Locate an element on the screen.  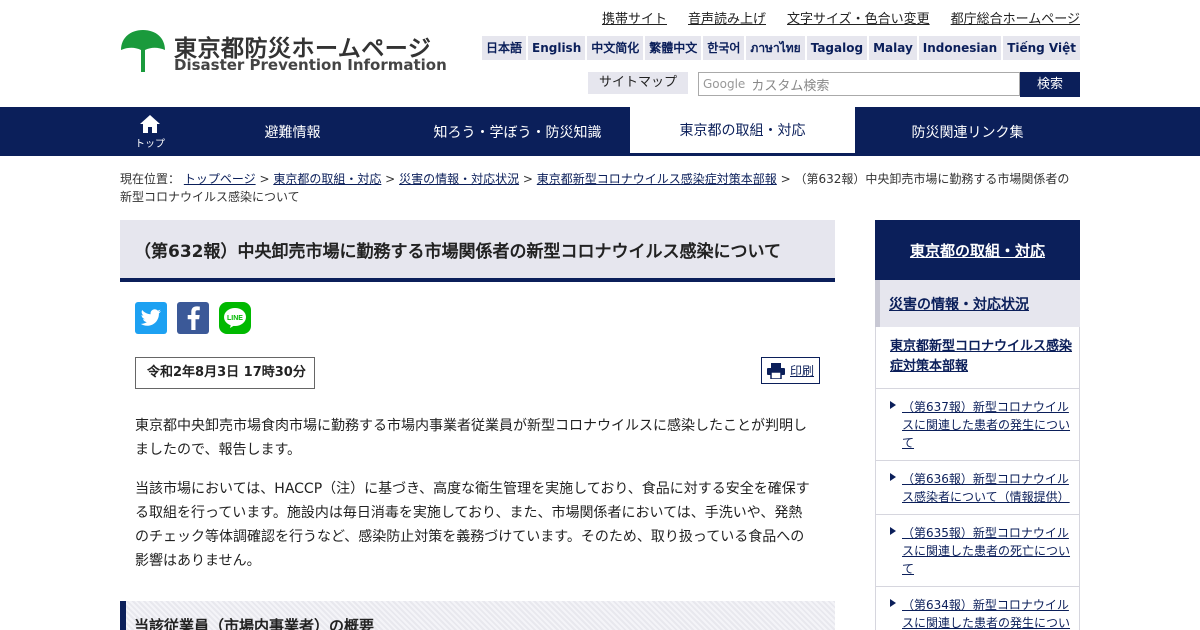
line-icon: LINE is located at coordinates (235, 318).